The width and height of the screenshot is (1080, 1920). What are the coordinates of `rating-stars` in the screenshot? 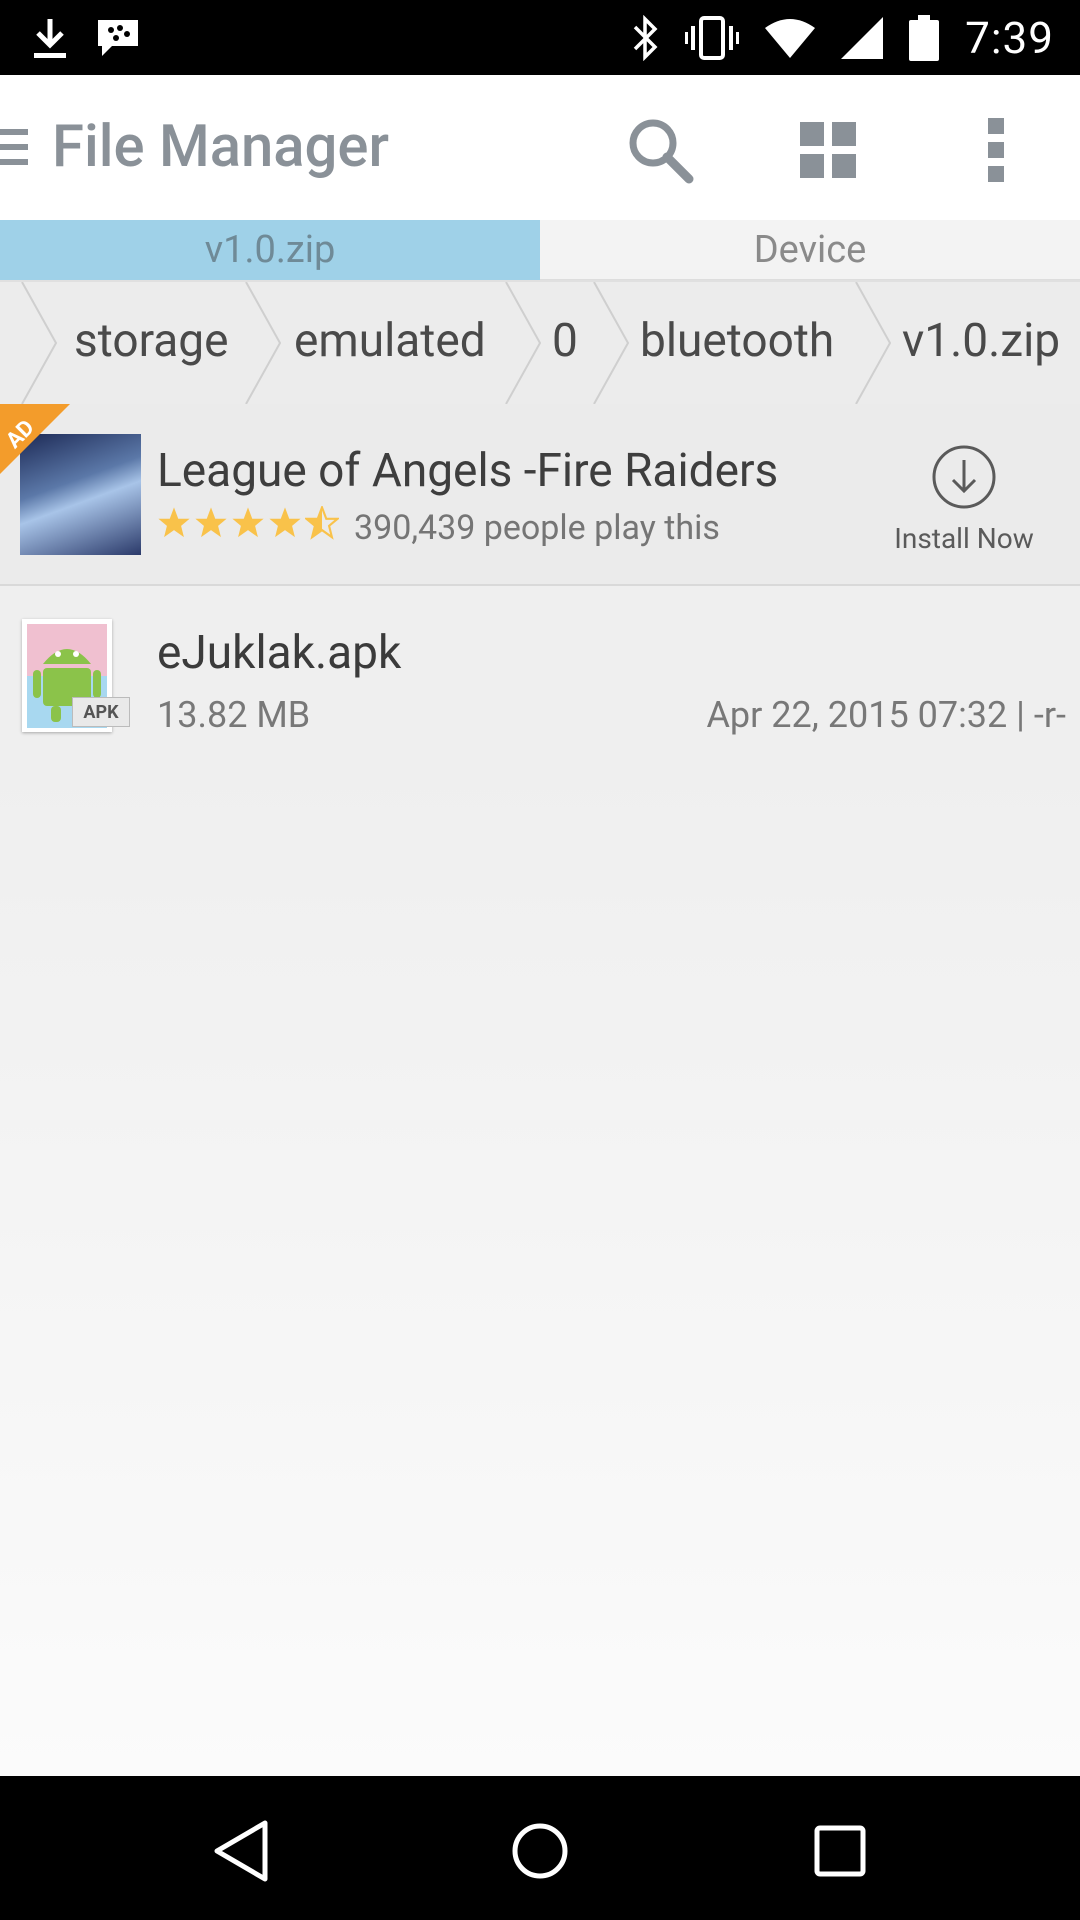 It's located at (248, 523).